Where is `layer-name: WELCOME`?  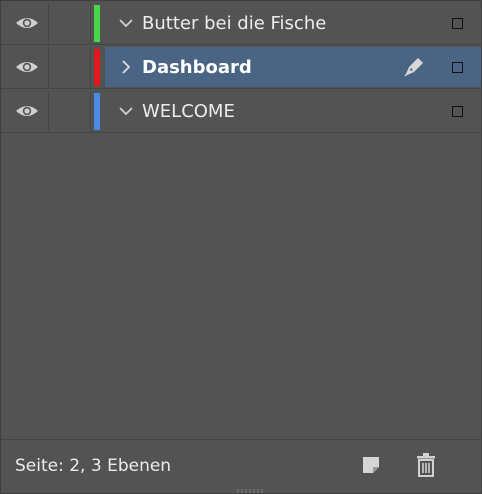
layer-name: WELCOME is located at coordinates (188, 111).